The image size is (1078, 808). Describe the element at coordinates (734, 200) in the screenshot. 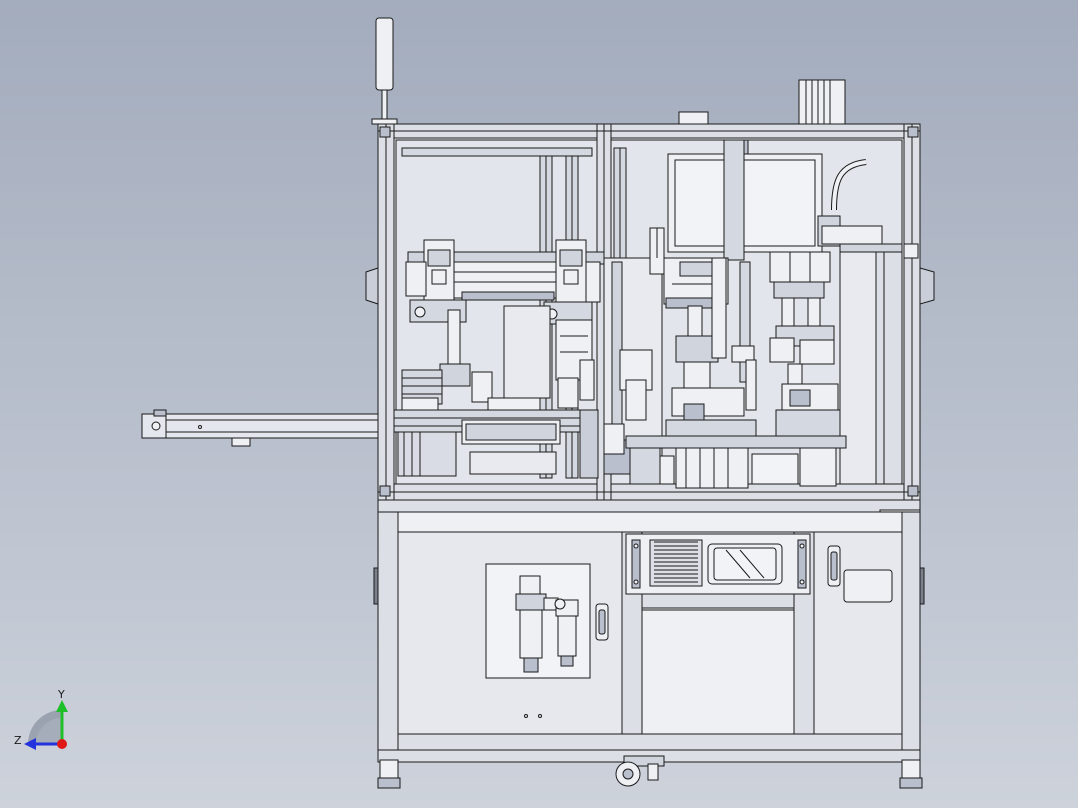

I see `center-column` at that location.